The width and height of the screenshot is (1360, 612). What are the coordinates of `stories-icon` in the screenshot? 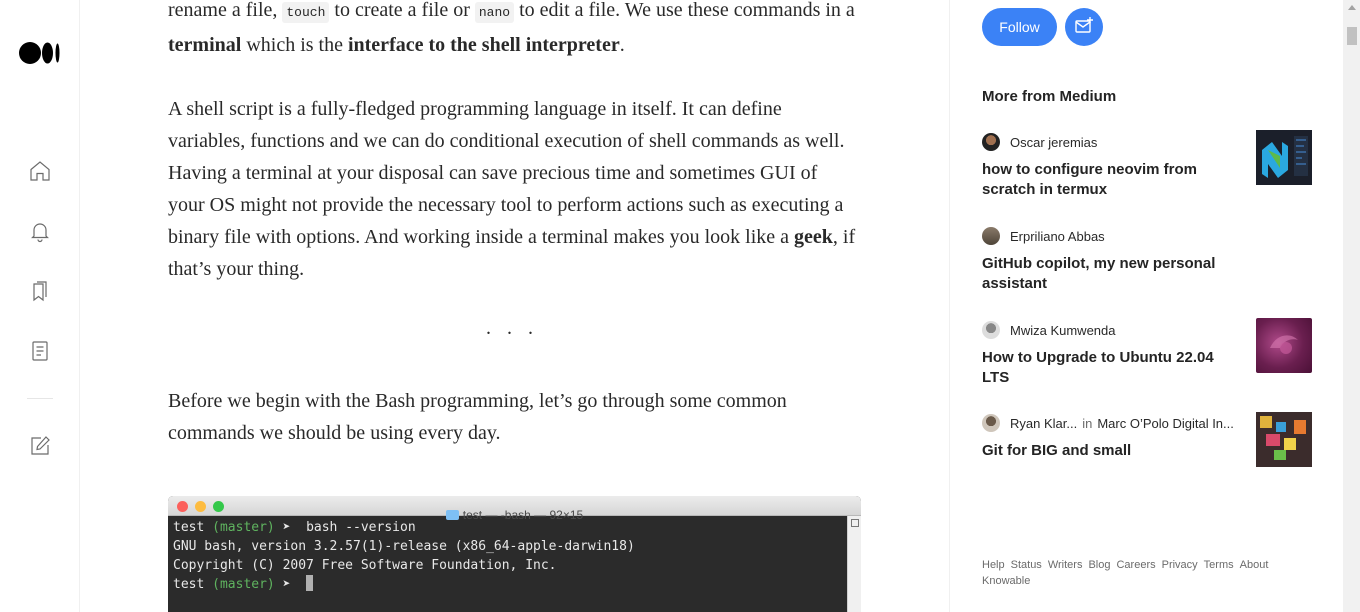 It's located at (40, 351).